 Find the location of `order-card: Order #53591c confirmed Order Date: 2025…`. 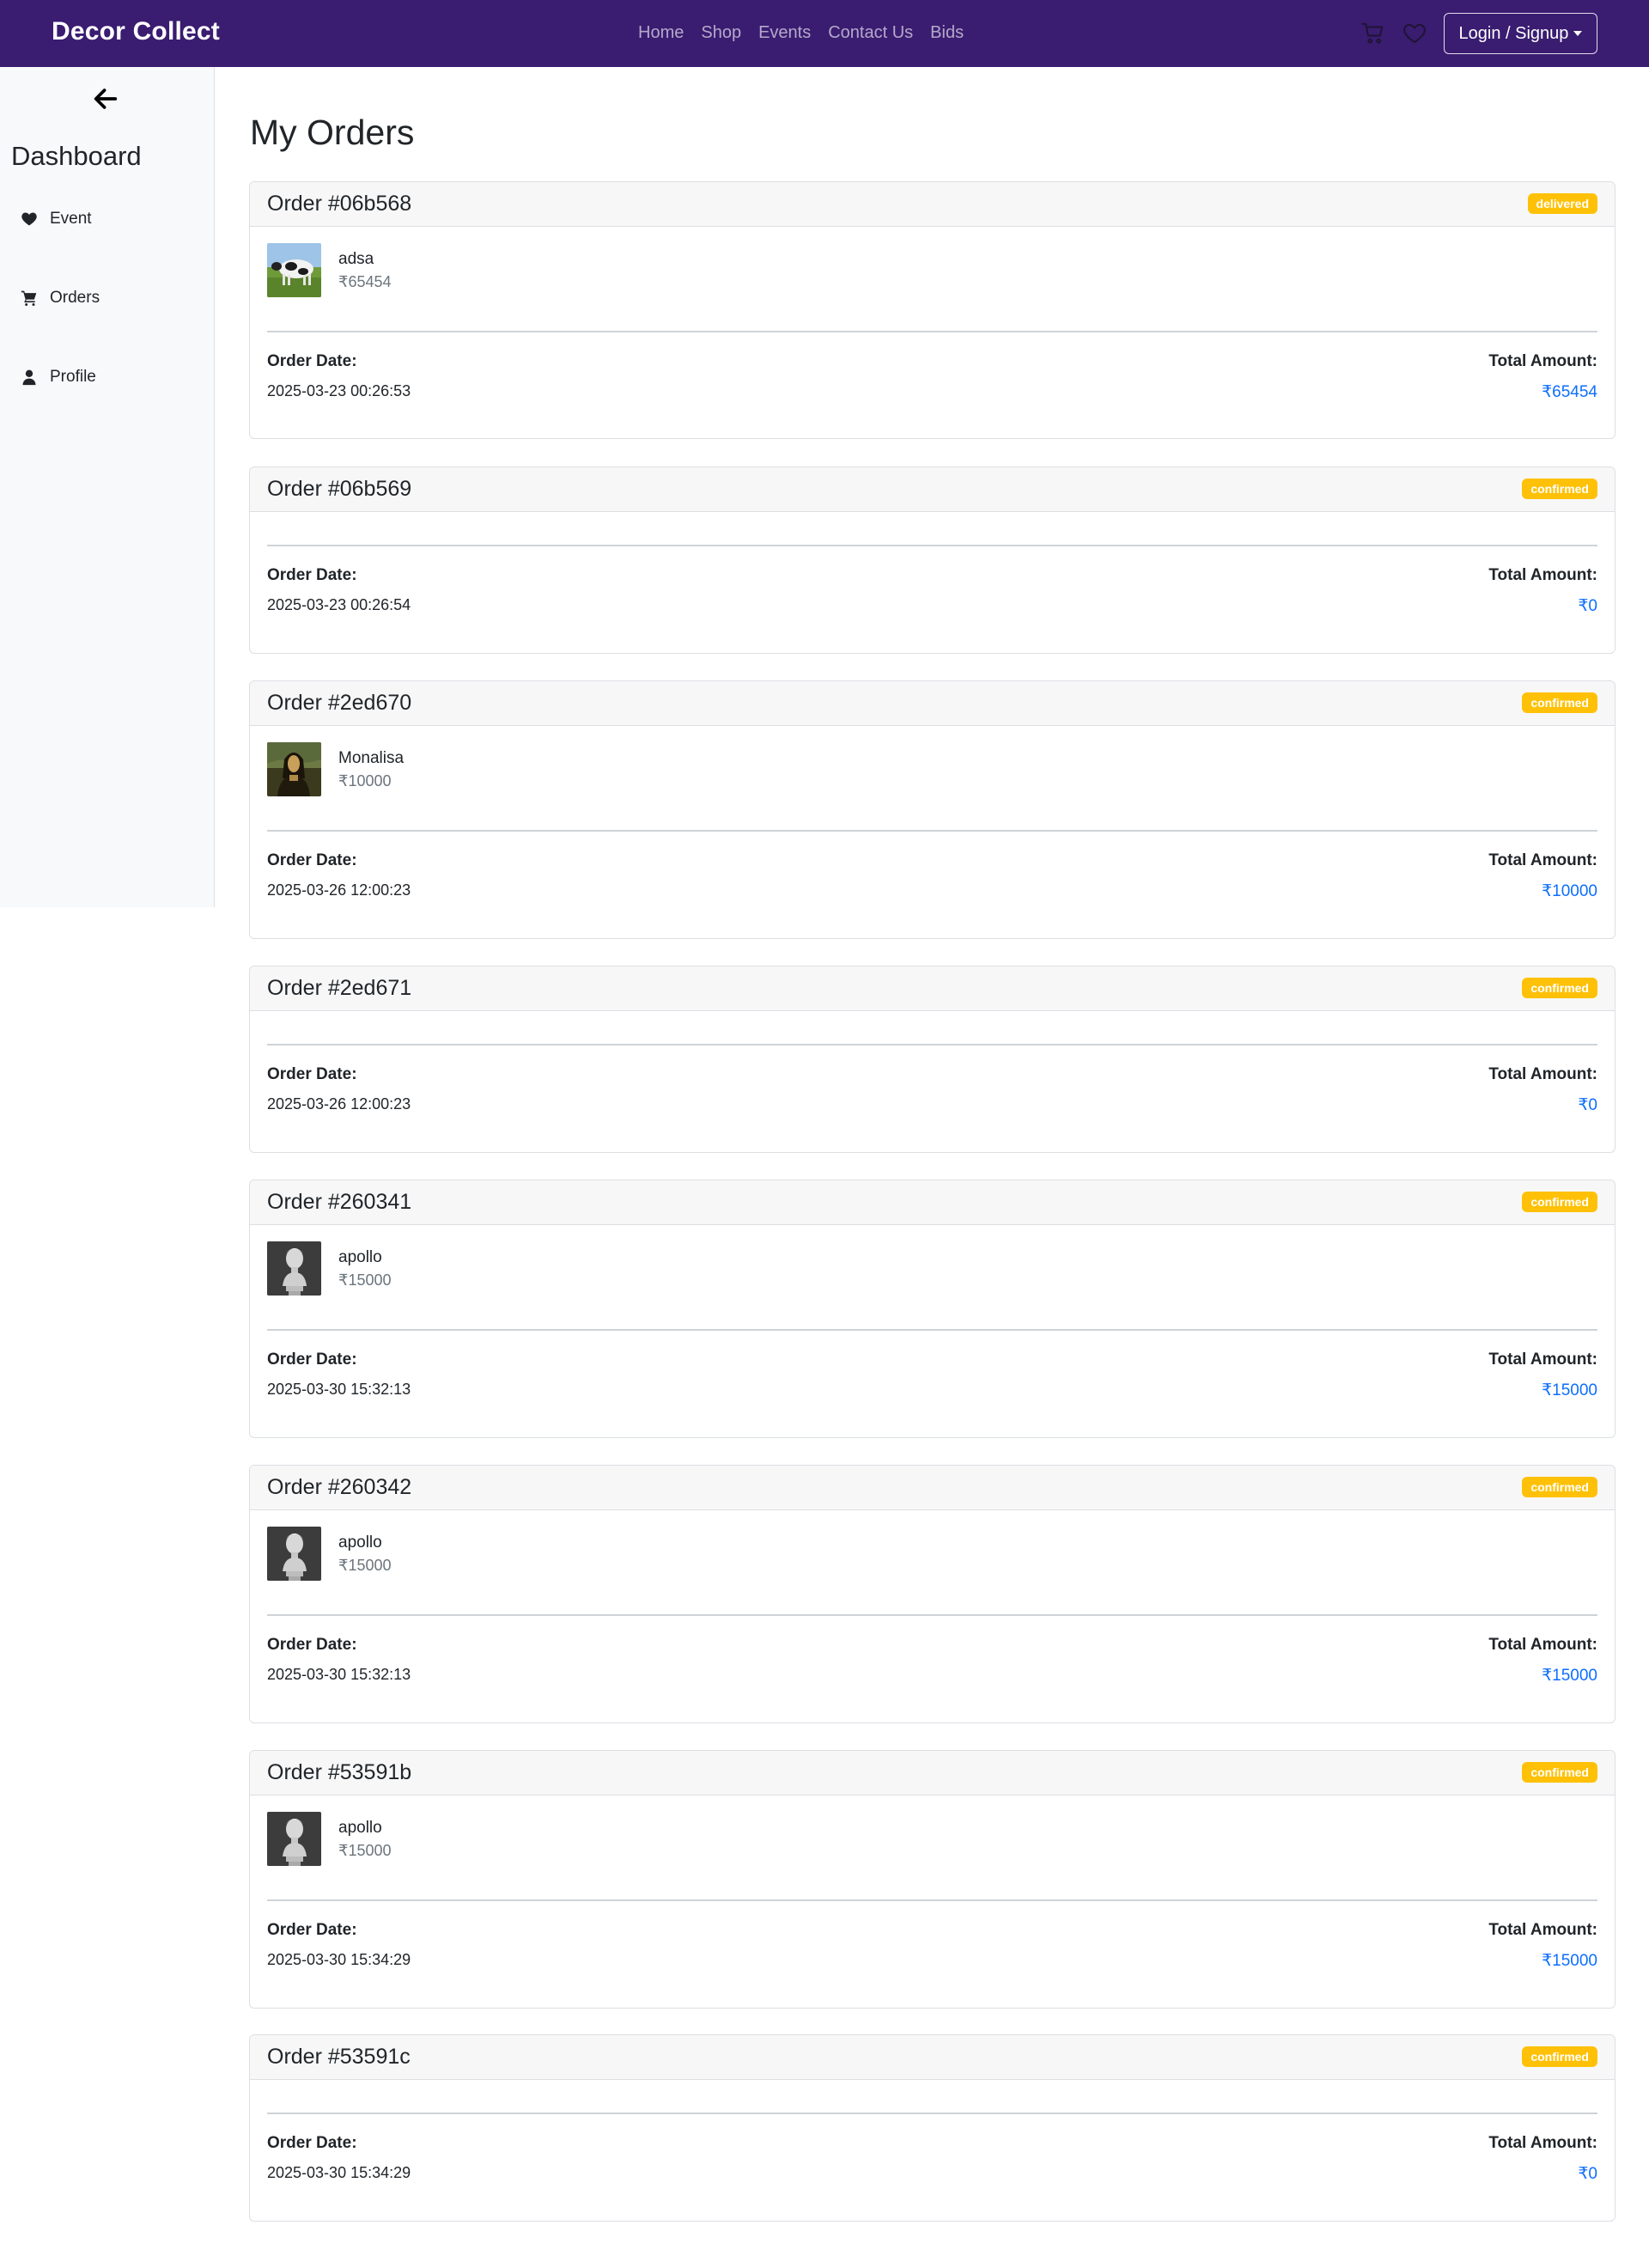

order-card: Order #53591c confirmed Order Date: 2025… is located at coordinates (932, 2128).